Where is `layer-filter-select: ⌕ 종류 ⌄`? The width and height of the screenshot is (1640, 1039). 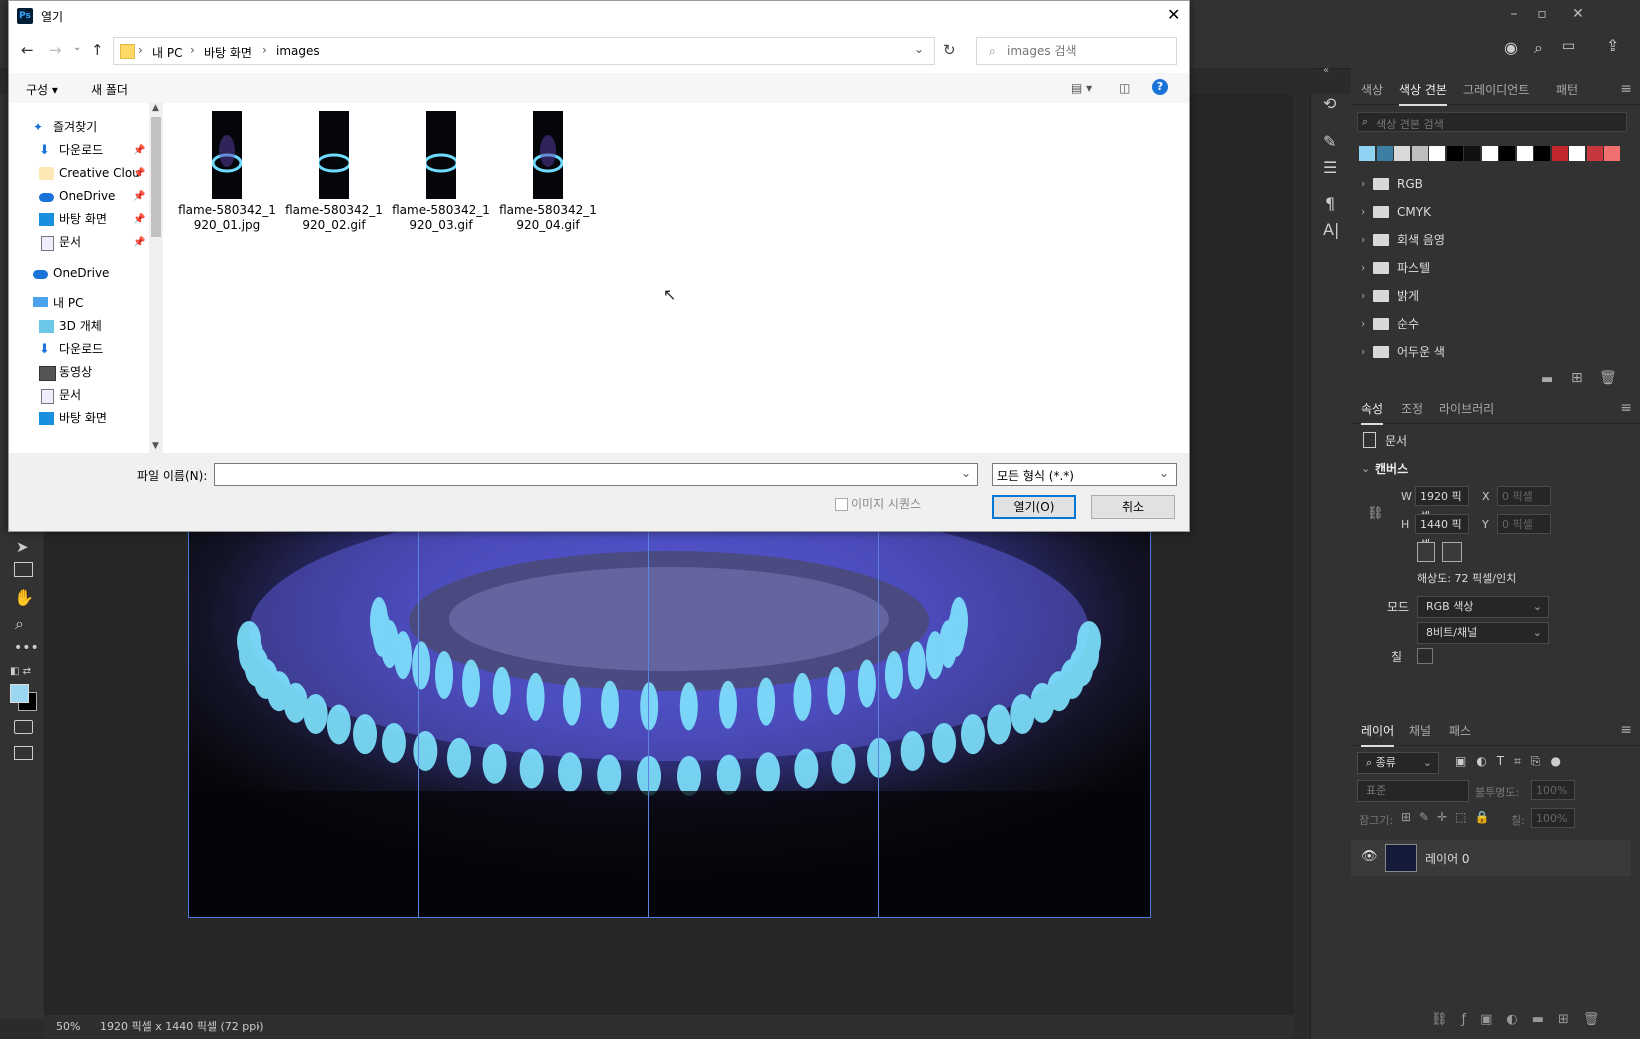
layer-filter-select: ⌕ 종류 ⌄ is located at coordinates (1398, 763).